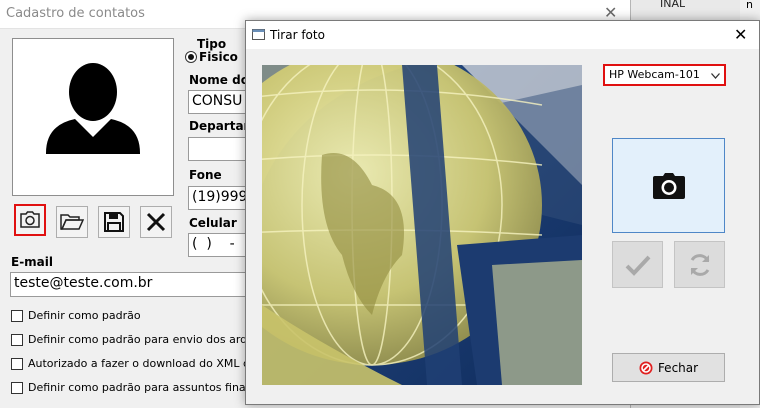 Image resolution: width=760 pixels, height=408 pixels. I want to click on nome-field: CONSU, so click(218, 102).